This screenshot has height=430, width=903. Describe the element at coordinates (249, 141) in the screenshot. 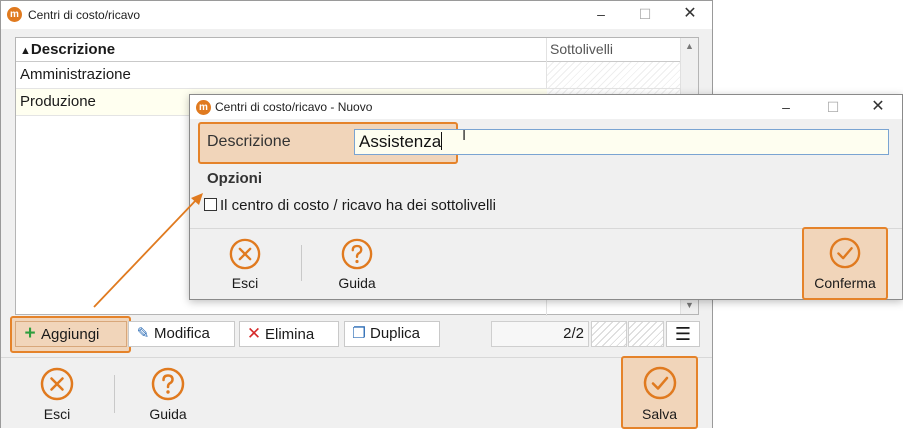

I see `description-label: Descrizione` at that location.